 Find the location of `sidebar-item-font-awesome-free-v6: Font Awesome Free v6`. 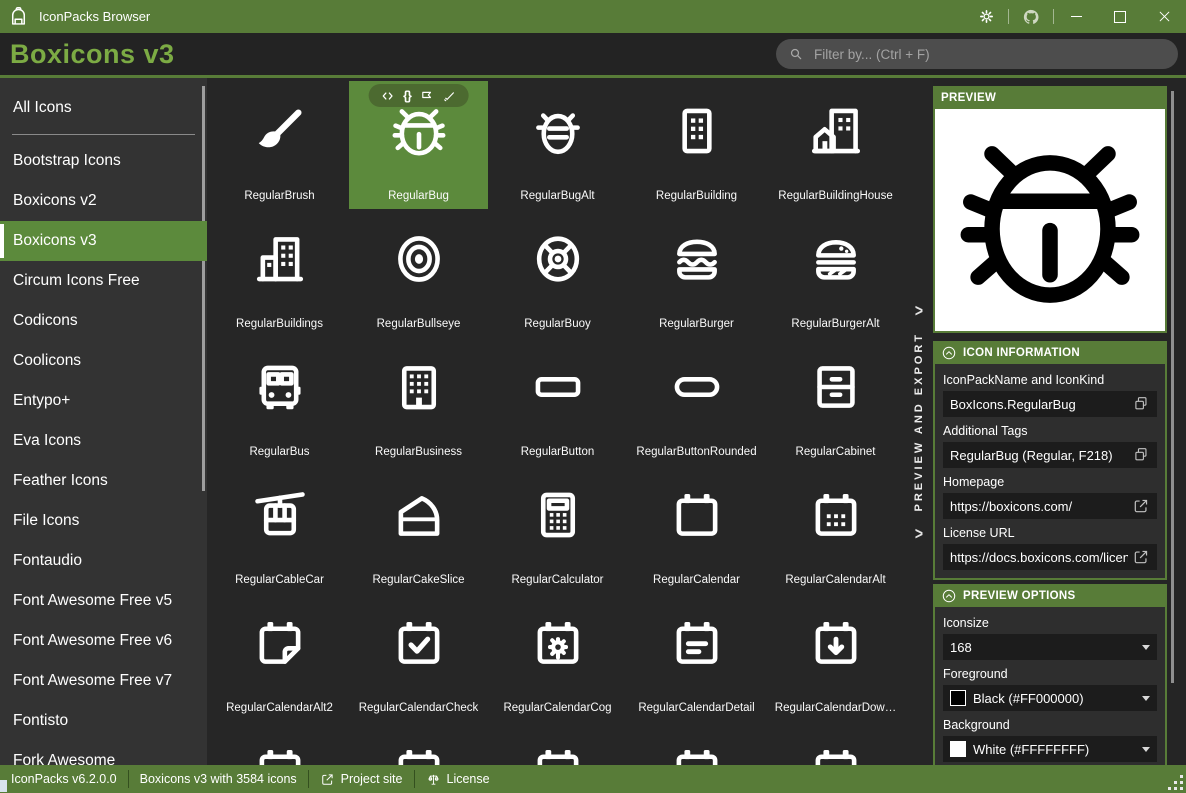

sidebar-item-font-awesome-free-v6: Font Awesome Free v6 is located at coordinates (103, 641).